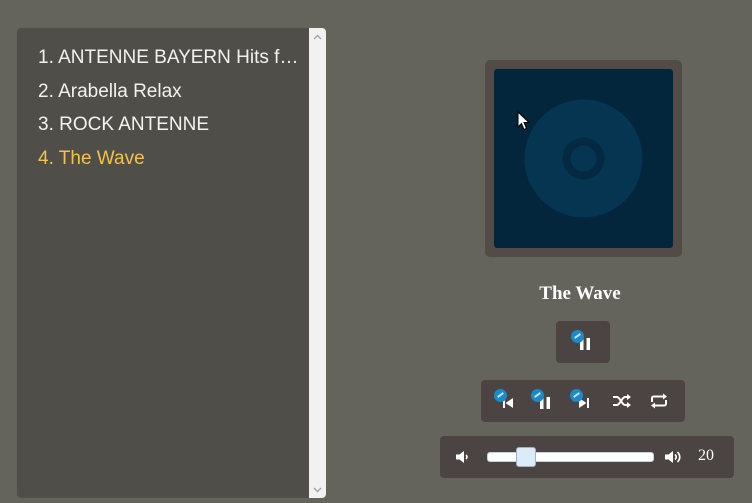 This screenshot has height=503, width=752. Describe the element at coordinates (170, 95) in the screenshot. I see `playlist-item: 2. Arabella Relax` at that location.